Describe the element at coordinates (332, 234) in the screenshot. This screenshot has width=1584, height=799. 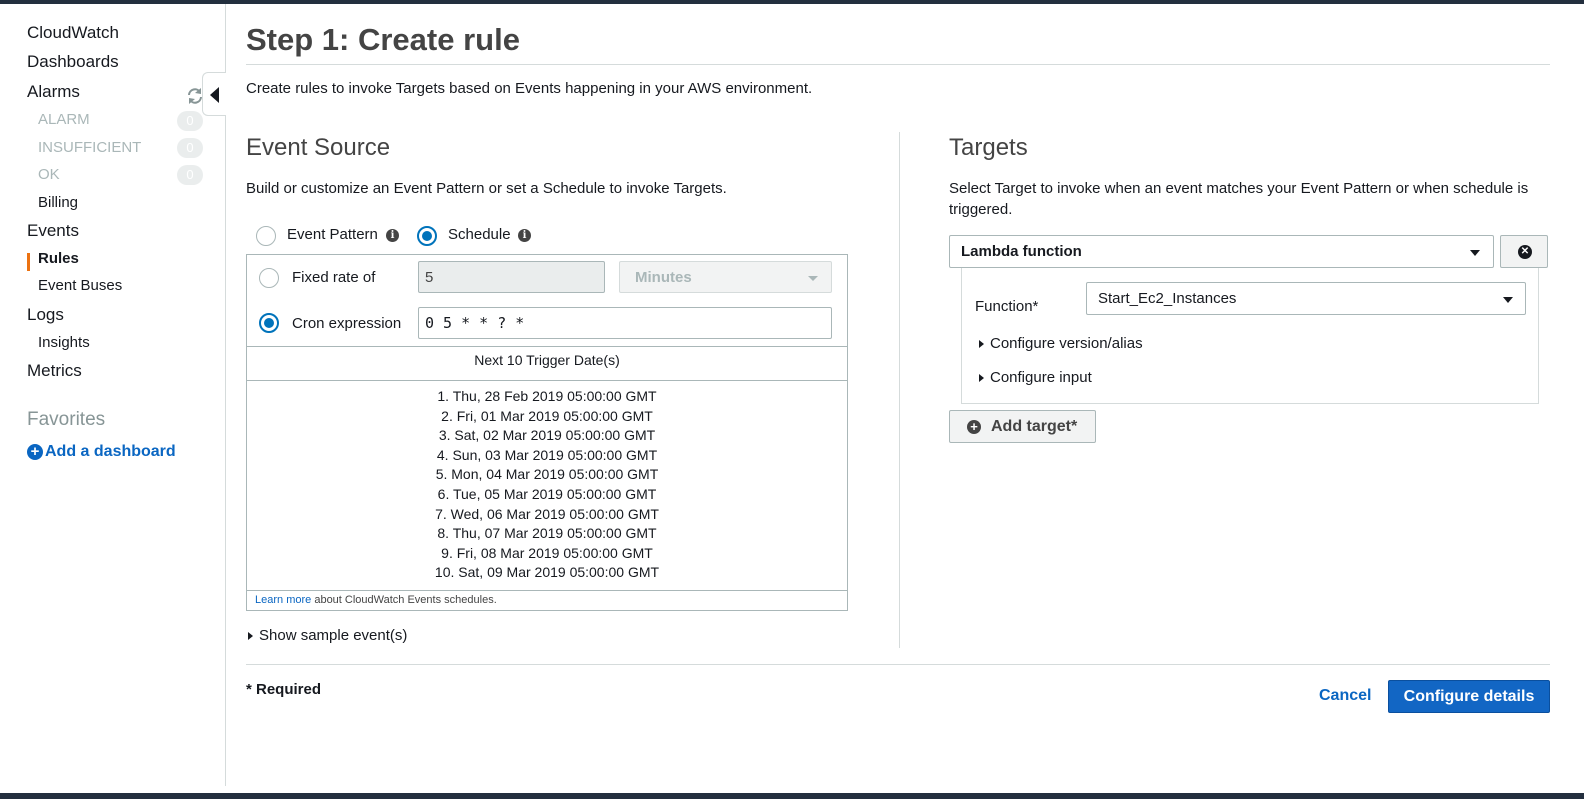
I see `event-pattern-label: Event Pattern` at that location.